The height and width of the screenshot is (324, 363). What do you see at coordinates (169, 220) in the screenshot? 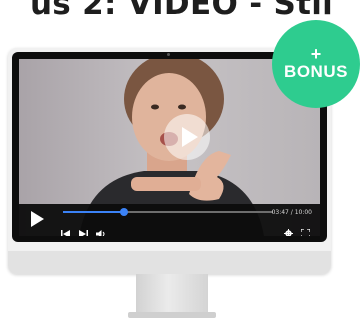
I see `player-controls: 03:47 / 10:00` at bounding box center [169, 220].